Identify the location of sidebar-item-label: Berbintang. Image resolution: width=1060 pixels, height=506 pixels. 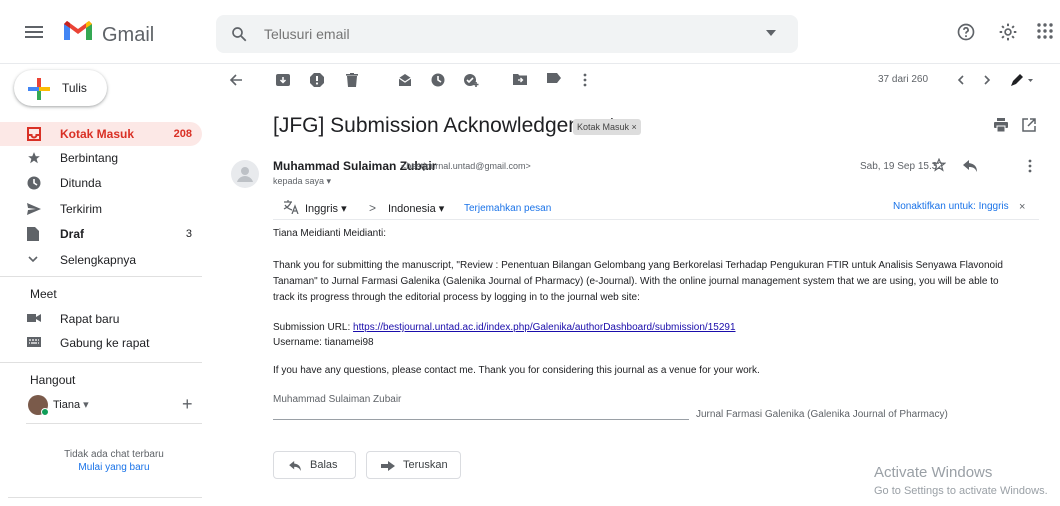
(89, 158).